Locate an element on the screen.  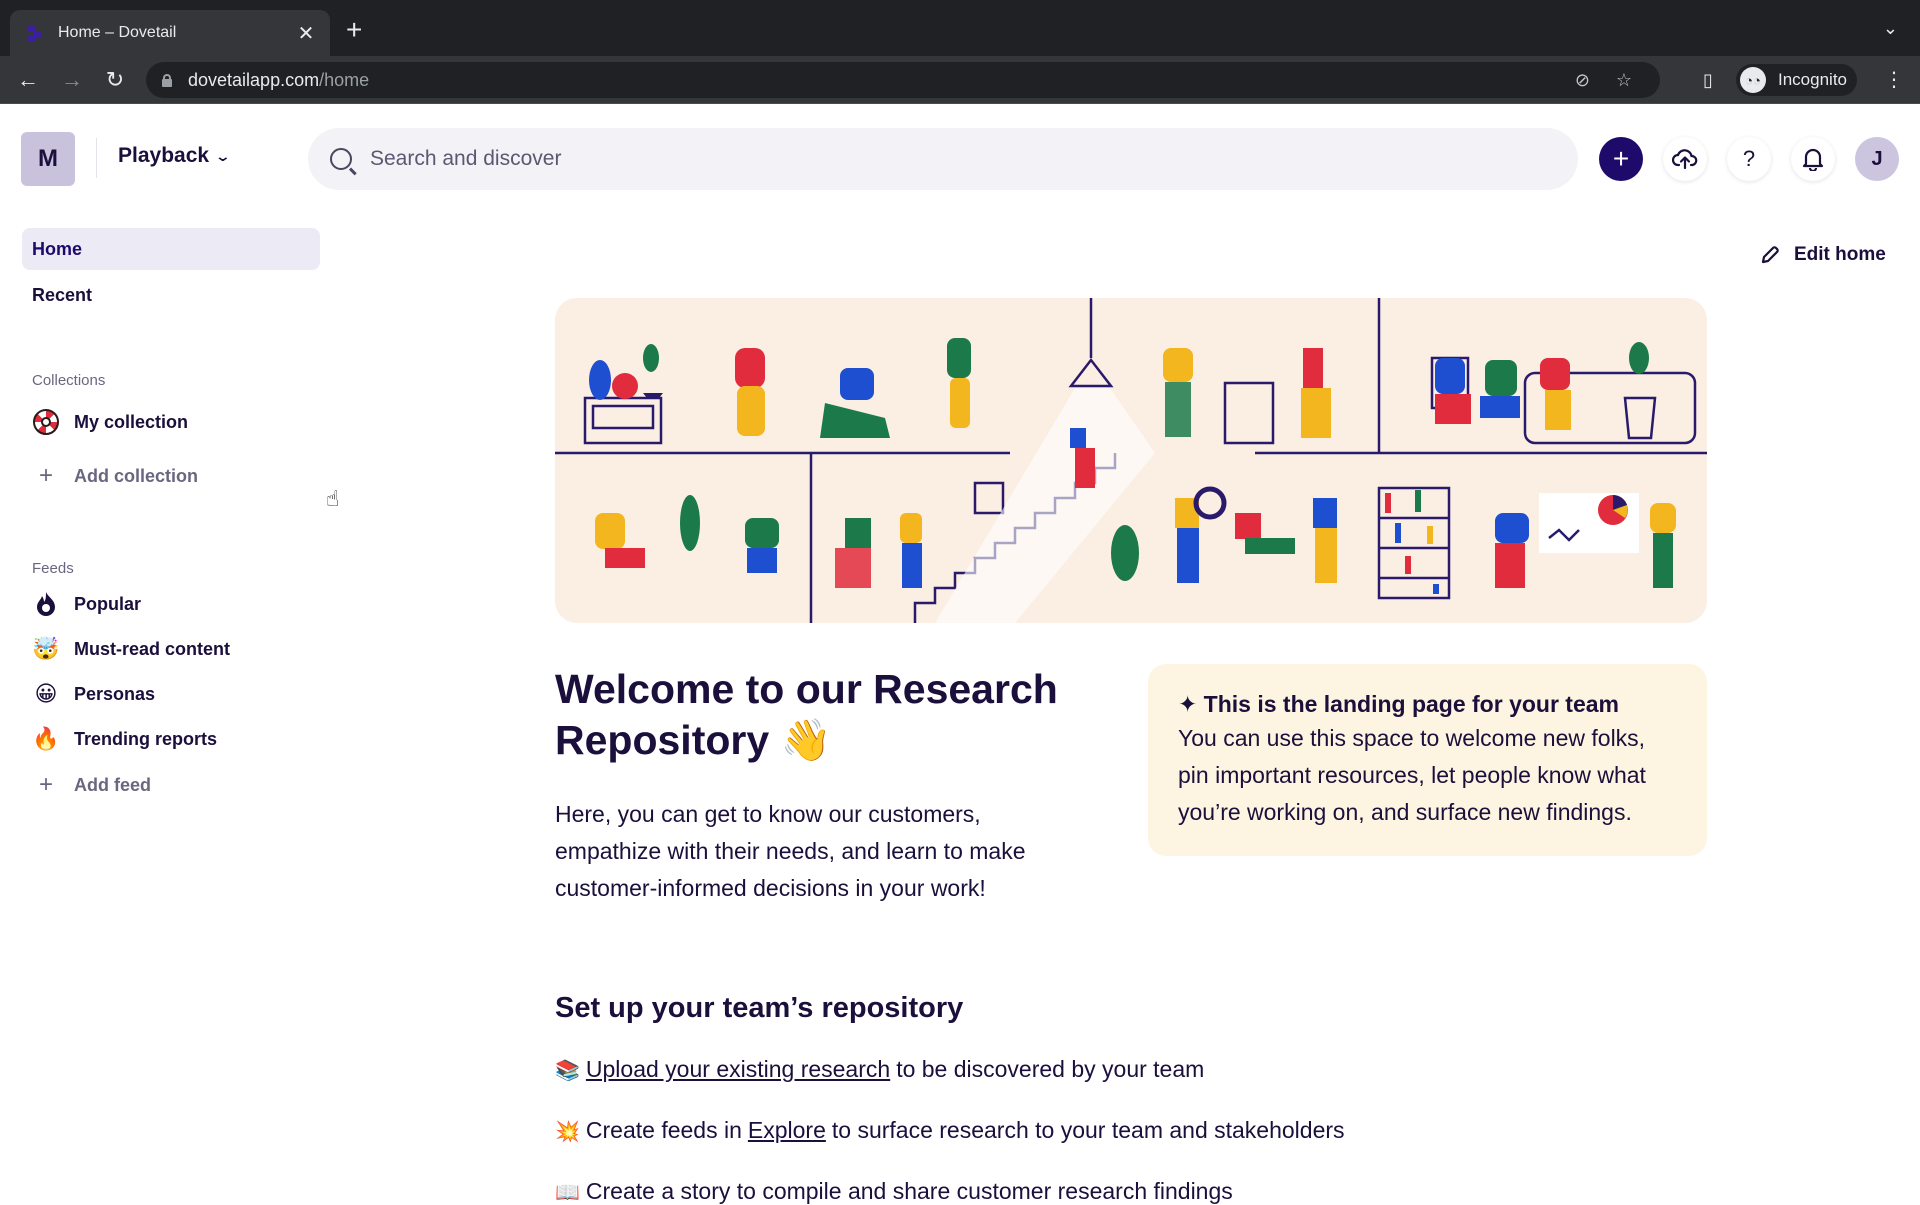
forward-arrow-icon: → is located at coordinates (72, 80).